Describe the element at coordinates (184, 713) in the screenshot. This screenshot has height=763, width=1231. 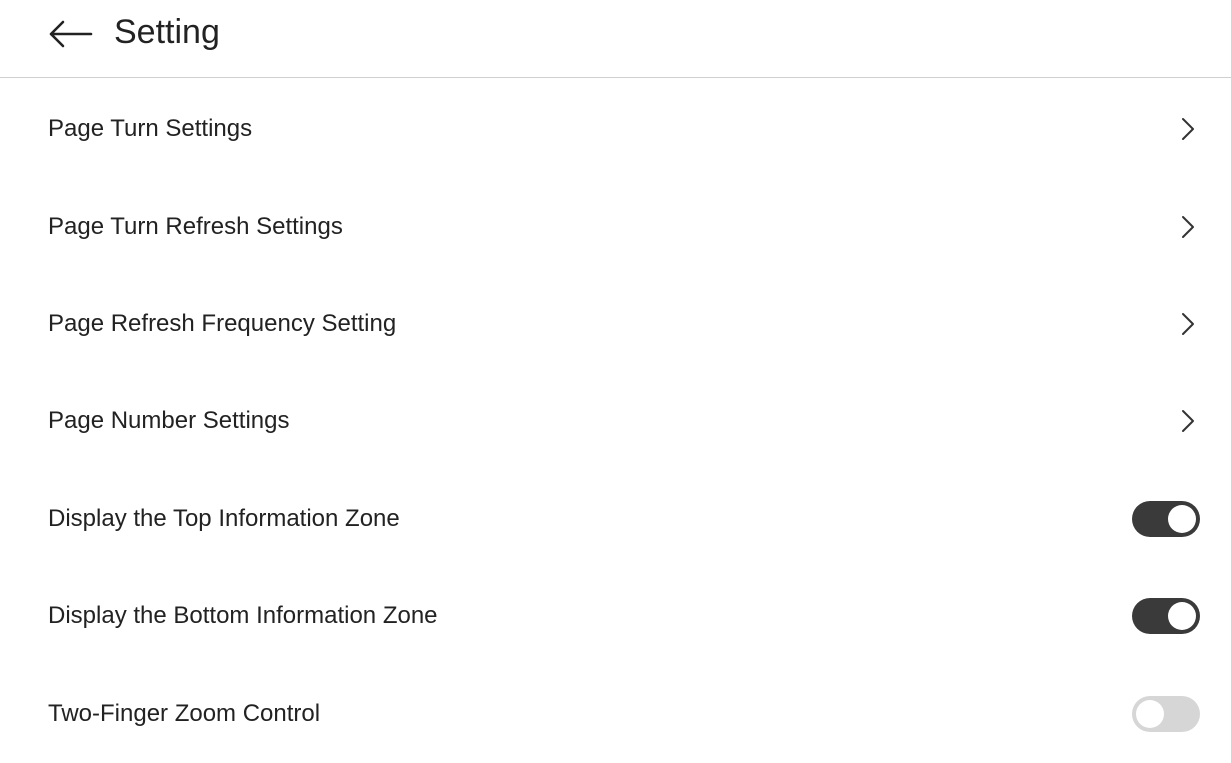
I see `item-label: Two-Finger Zoom Control` at that location.